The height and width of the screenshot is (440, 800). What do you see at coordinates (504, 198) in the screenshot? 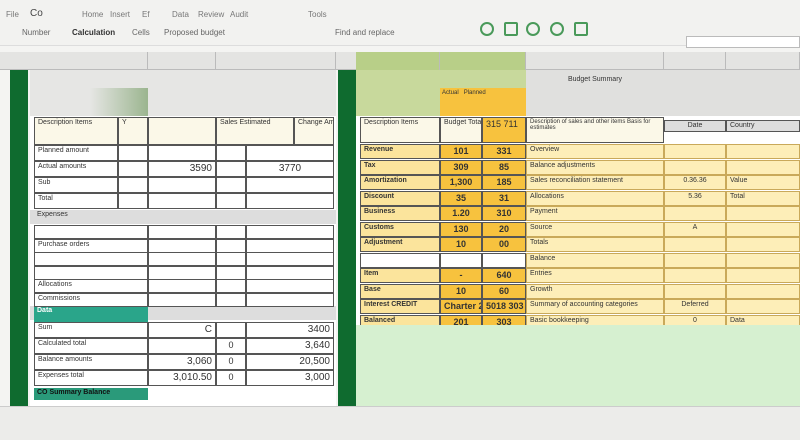
I see `cell-value: 31` at bounding box center [504, 198].